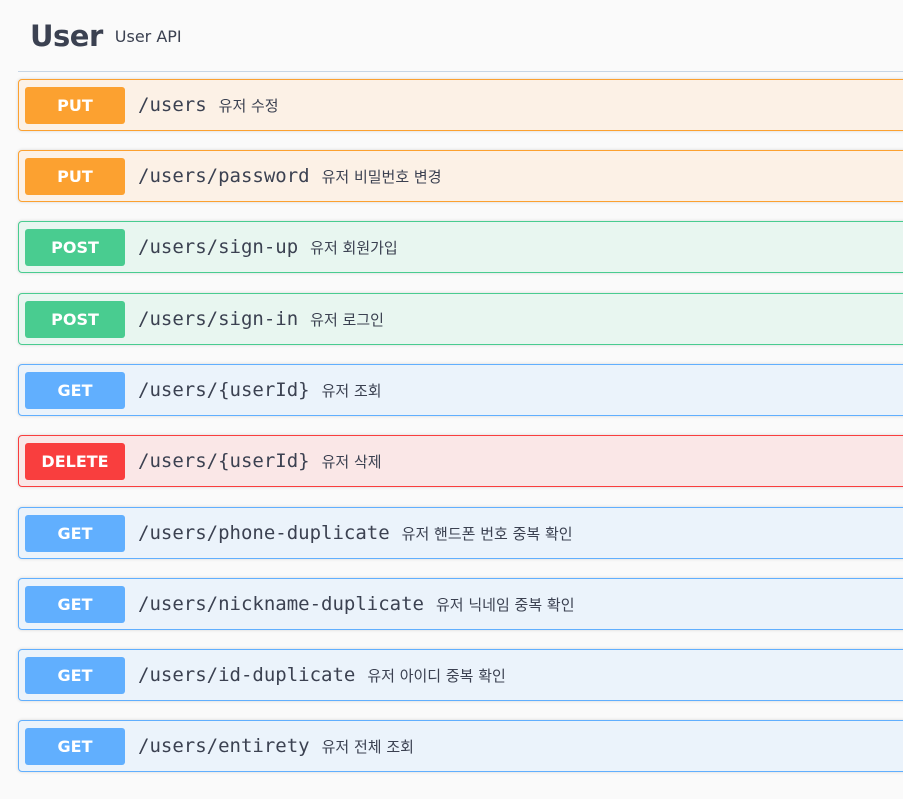  Describe the element at coordinates (351, 390) in the screenshot. I see `operation-summary: 유저 조회` at that location.